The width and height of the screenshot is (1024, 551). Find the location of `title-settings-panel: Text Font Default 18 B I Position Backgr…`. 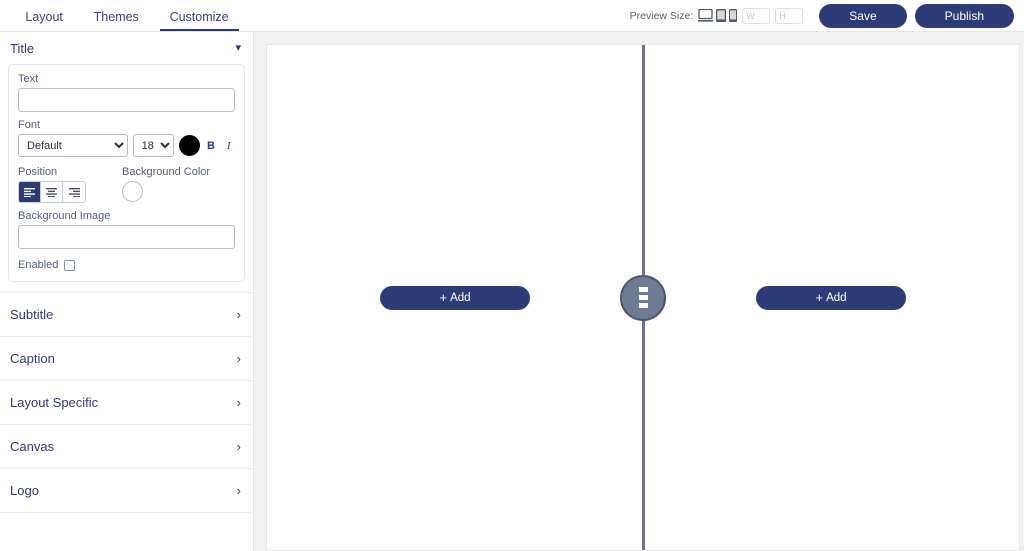

title-settings-panel: Text Font Default 18 B I Position Backgr… is located at coordinates (126, 173).